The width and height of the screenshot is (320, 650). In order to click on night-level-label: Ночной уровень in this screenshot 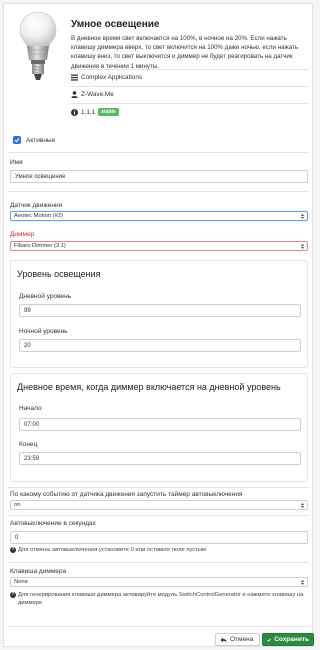, I will do `click(43, 331)`.